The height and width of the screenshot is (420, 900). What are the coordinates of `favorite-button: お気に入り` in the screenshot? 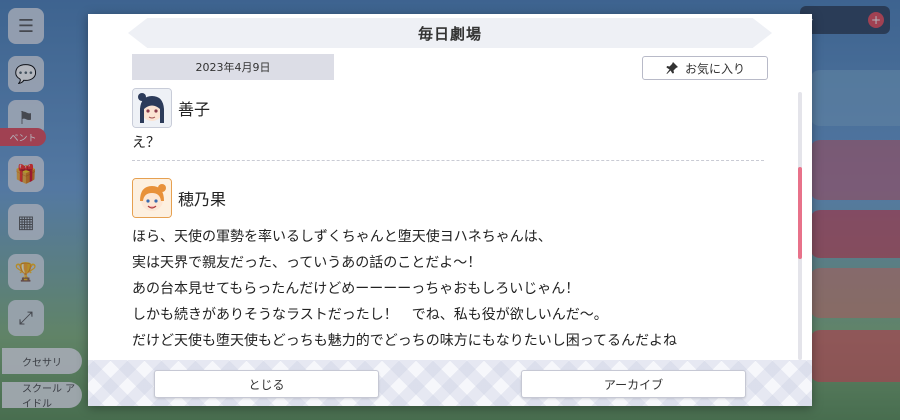 It's located at (705, 68).